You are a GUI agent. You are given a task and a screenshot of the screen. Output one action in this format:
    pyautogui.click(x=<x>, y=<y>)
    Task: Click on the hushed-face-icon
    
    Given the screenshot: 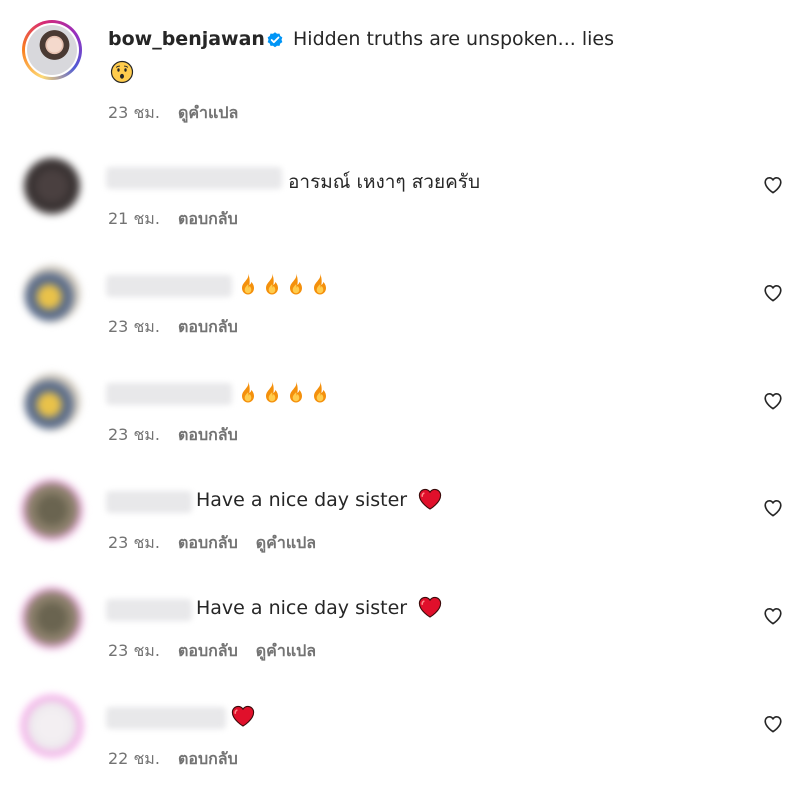 What is the action you would take?
    pyautogui.click(x=122, y=72)
    